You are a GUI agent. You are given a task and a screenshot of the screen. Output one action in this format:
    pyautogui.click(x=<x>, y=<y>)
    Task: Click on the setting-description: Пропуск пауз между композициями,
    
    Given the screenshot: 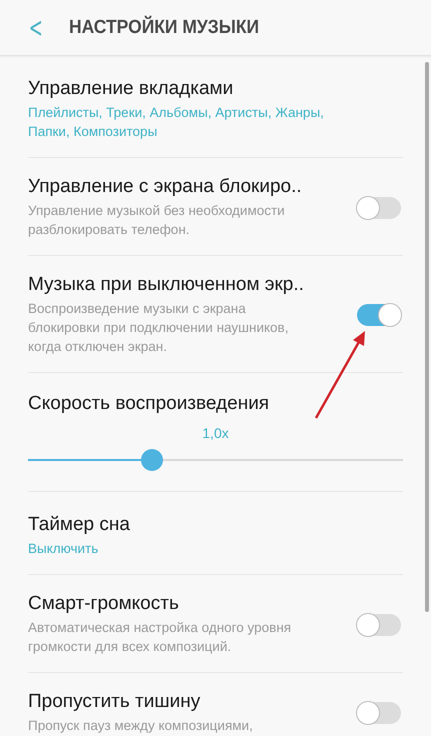 What is the action you would take?
    pyautogui.click(x=140, y=726)
    